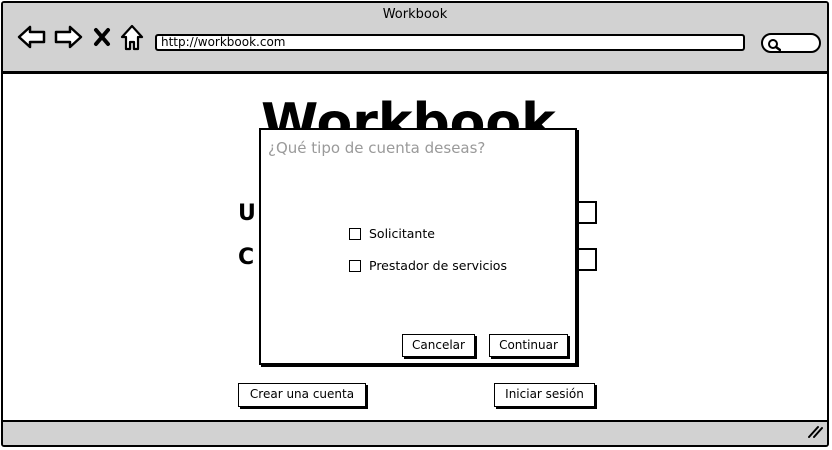 The width and height of the screenshot is (832, 450). What do you see at coordinates (528, 345) in the screenshot?
I see `continue-button: Continuar` at bounding box center [528, 345].